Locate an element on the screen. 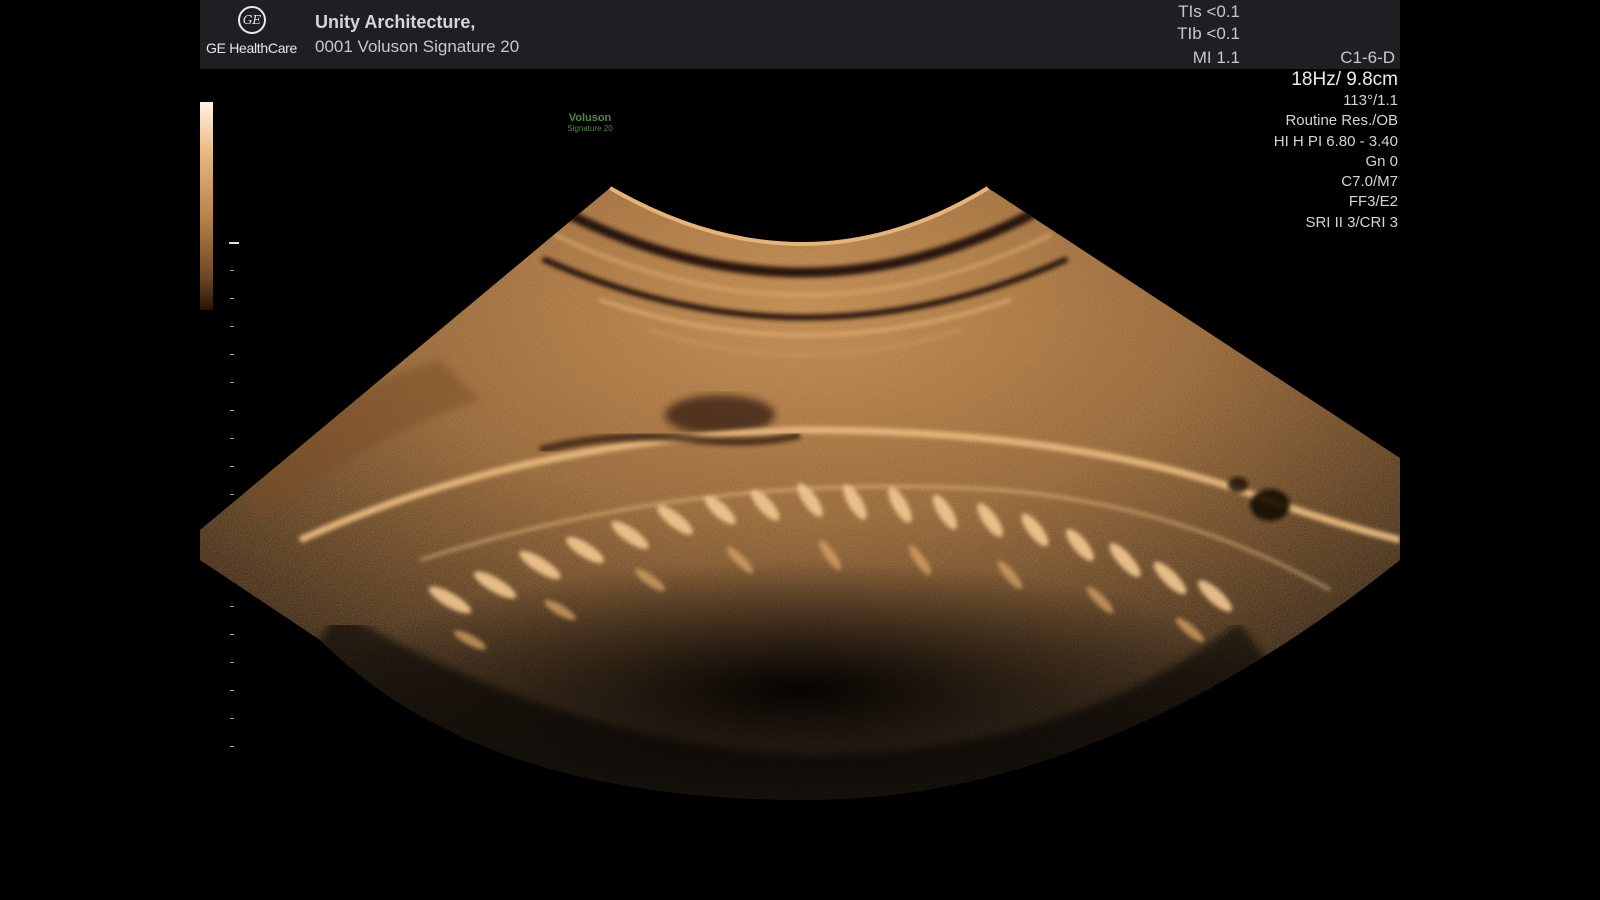 Image resolution: width=1600 pixels, height=900 pixels. cystic-structure is located at coordinates (1270, 505).